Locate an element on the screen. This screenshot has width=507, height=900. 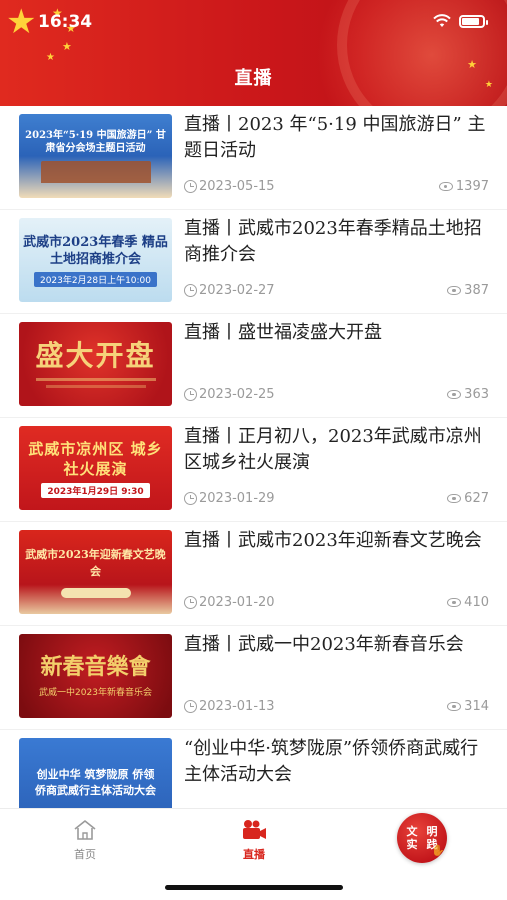
item-thumbnail: 武威市2023年春季 精品土地招商推介会 2023年2月28日上午10:00 is located at coordinates (95, 260).